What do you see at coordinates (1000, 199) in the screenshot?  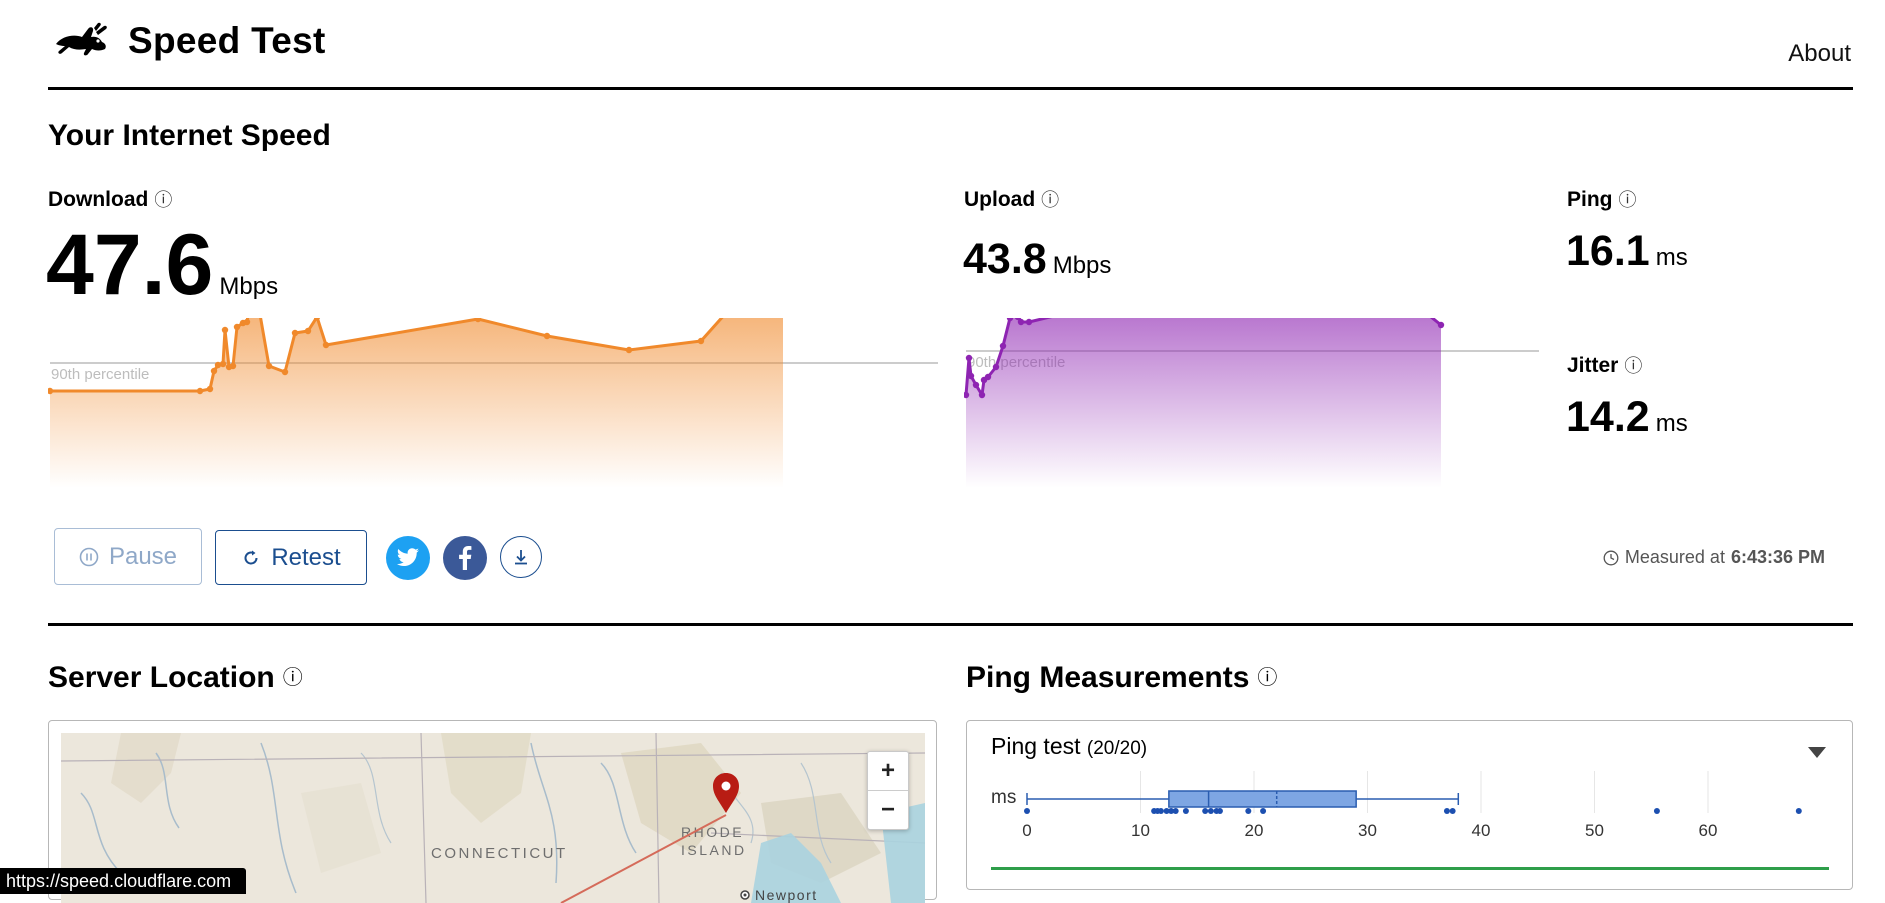 I see `upload-label: Upload` at bounding box center [1000, 199].